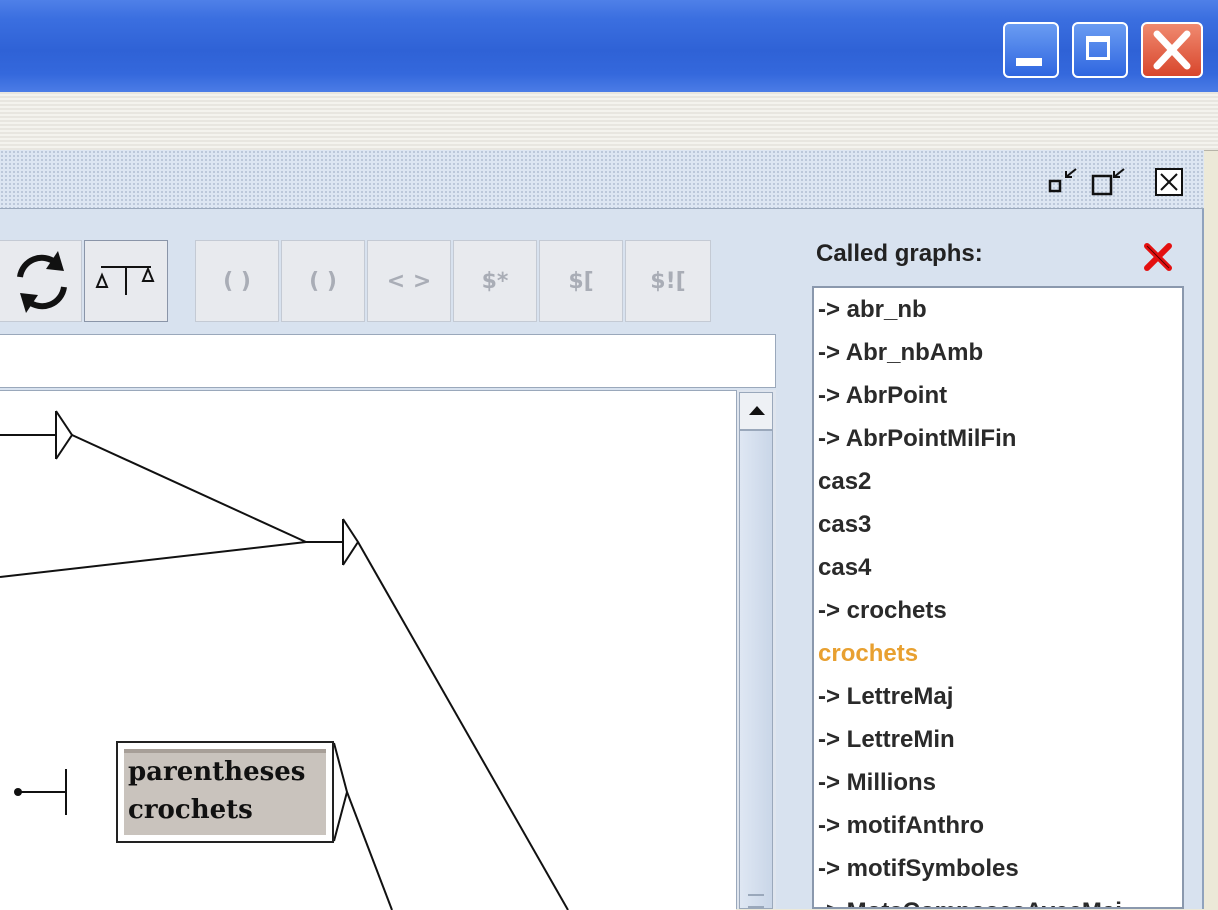 Image resolution: width=1218 pixels, height=910 pixels. What do you see at coordinates (602, 179) in the screenshot?
I see `internal-frame-titlebar` at bounding box center [602, 179].